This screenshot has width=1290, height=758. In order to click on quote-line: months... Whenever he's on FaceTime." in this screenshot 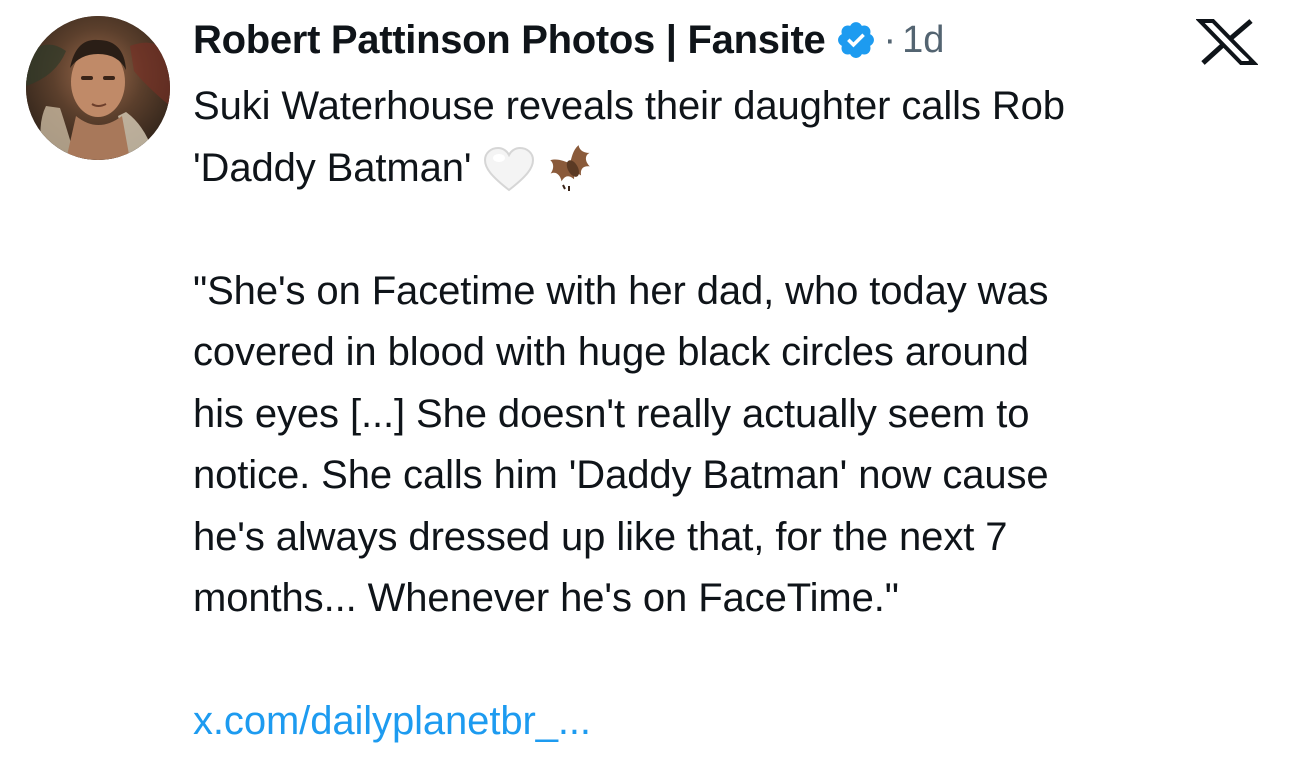, I will do `click(546, 598)`.